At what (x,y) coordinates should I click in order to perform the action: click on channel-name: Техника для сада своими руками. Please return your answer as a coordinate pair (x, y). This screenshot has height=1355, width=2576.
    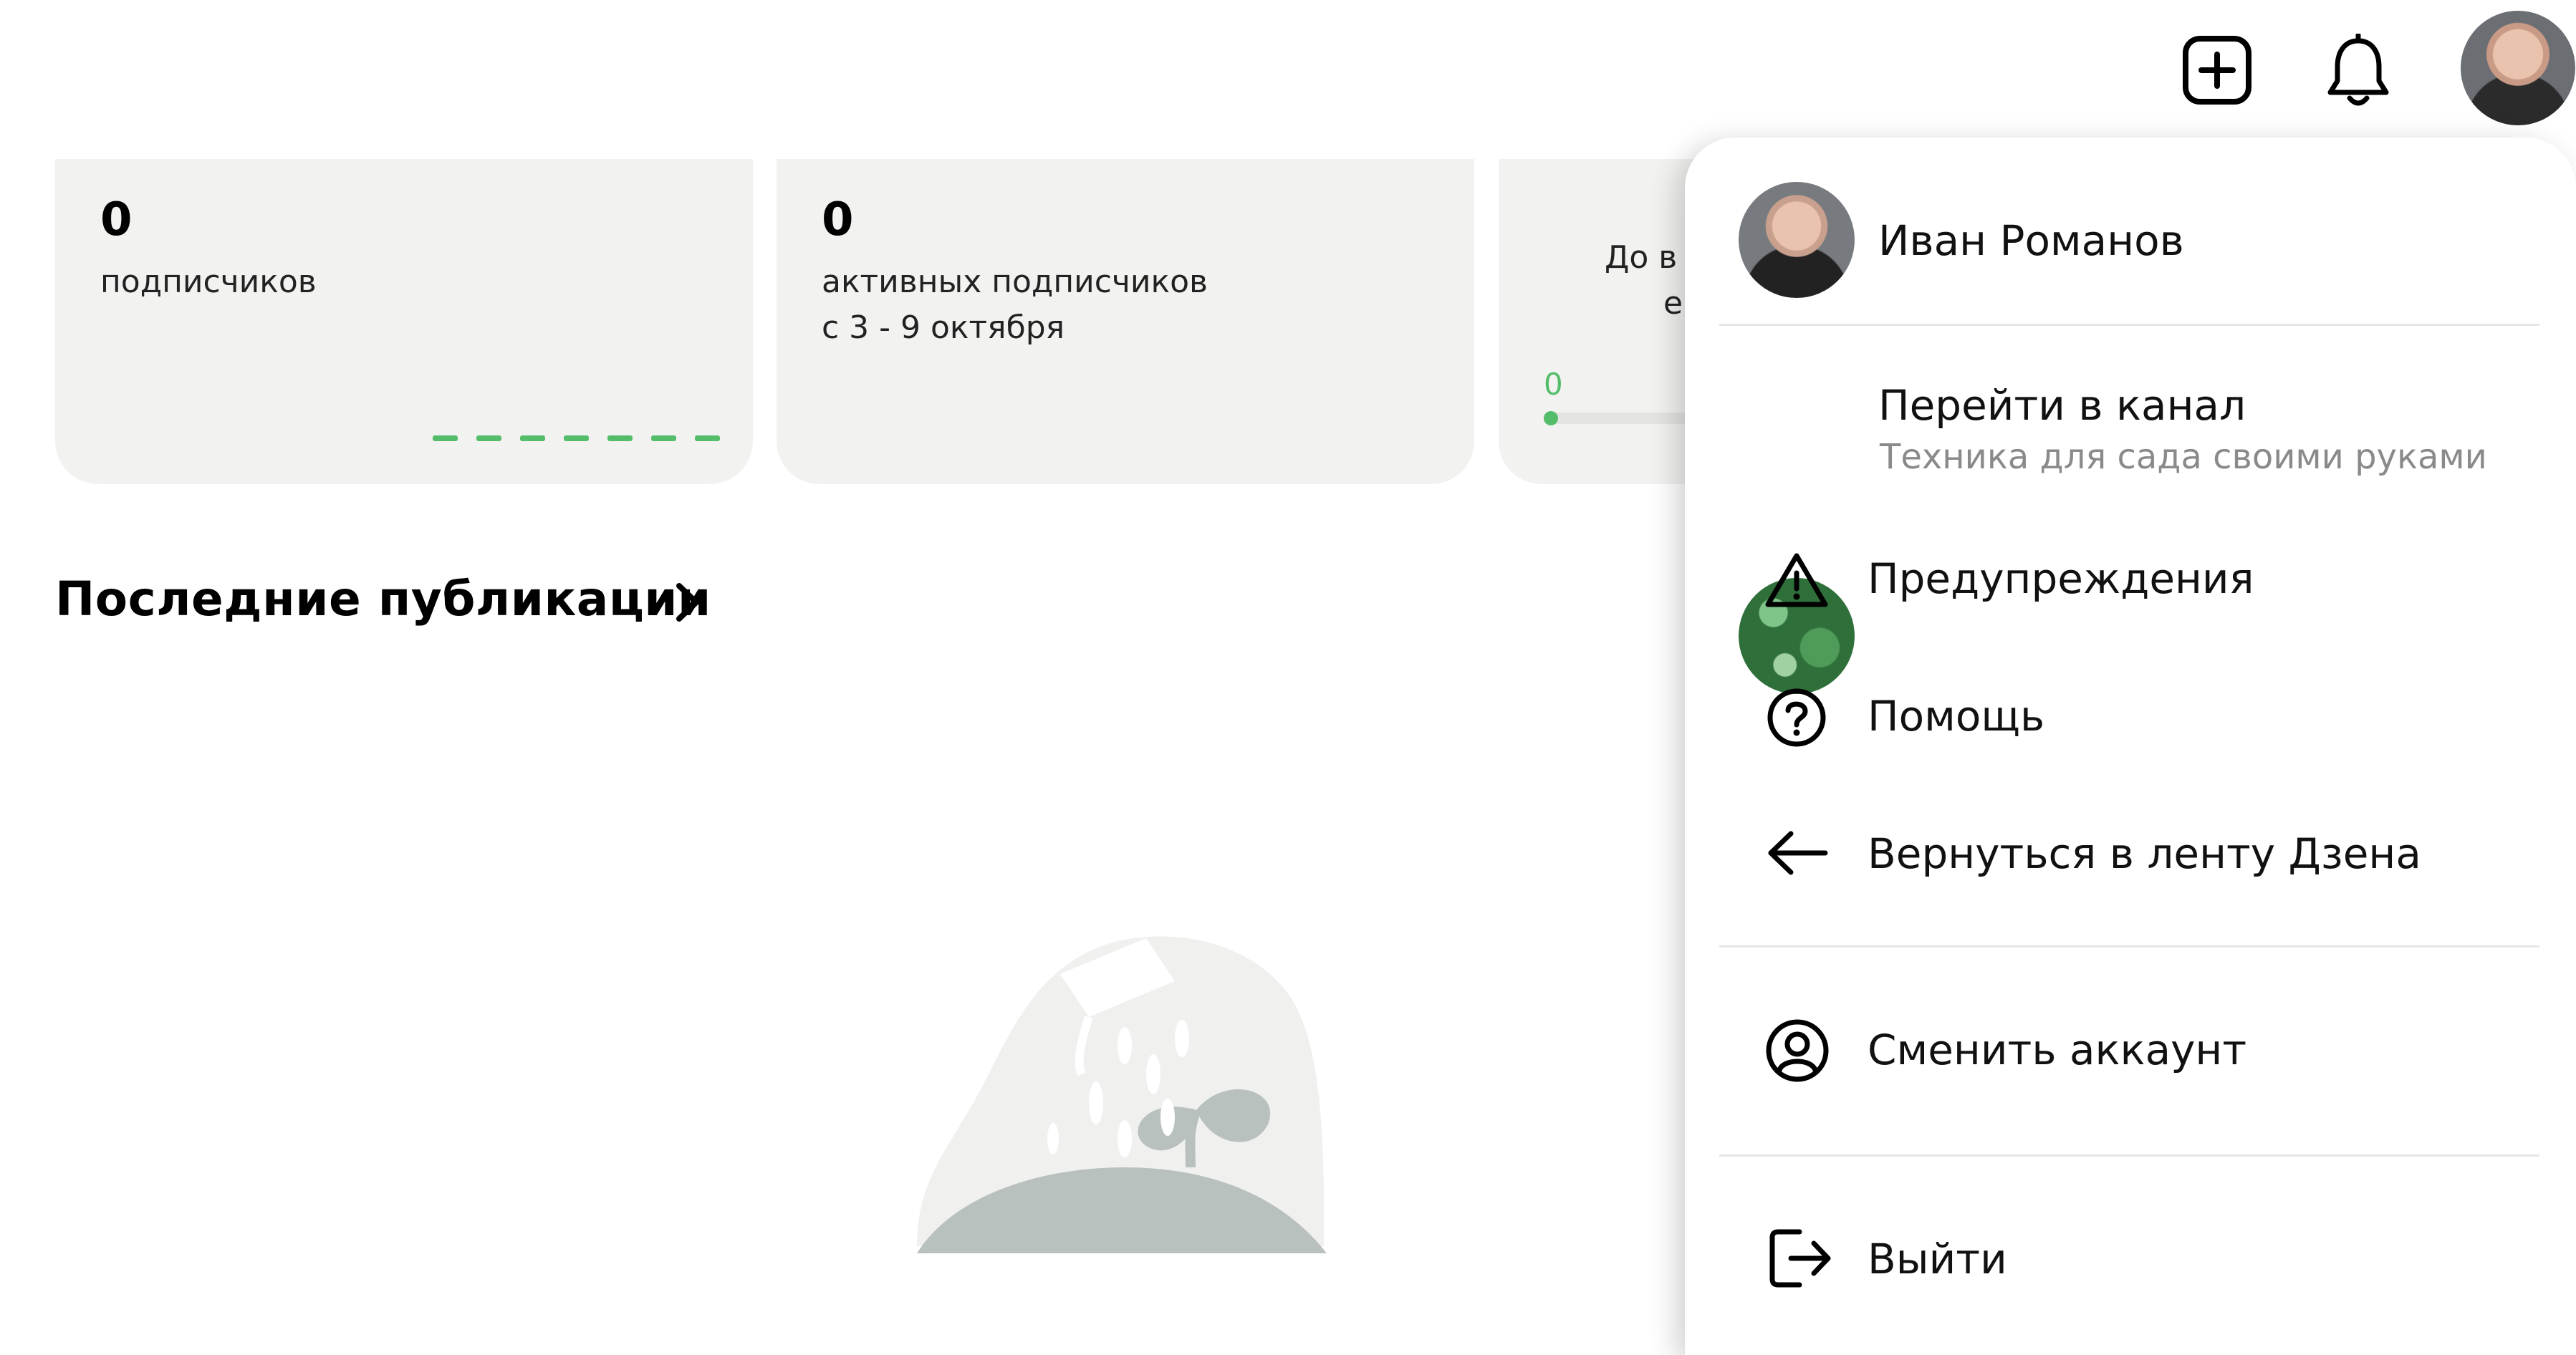
    Looking at the image, I should click on (2183, 457).